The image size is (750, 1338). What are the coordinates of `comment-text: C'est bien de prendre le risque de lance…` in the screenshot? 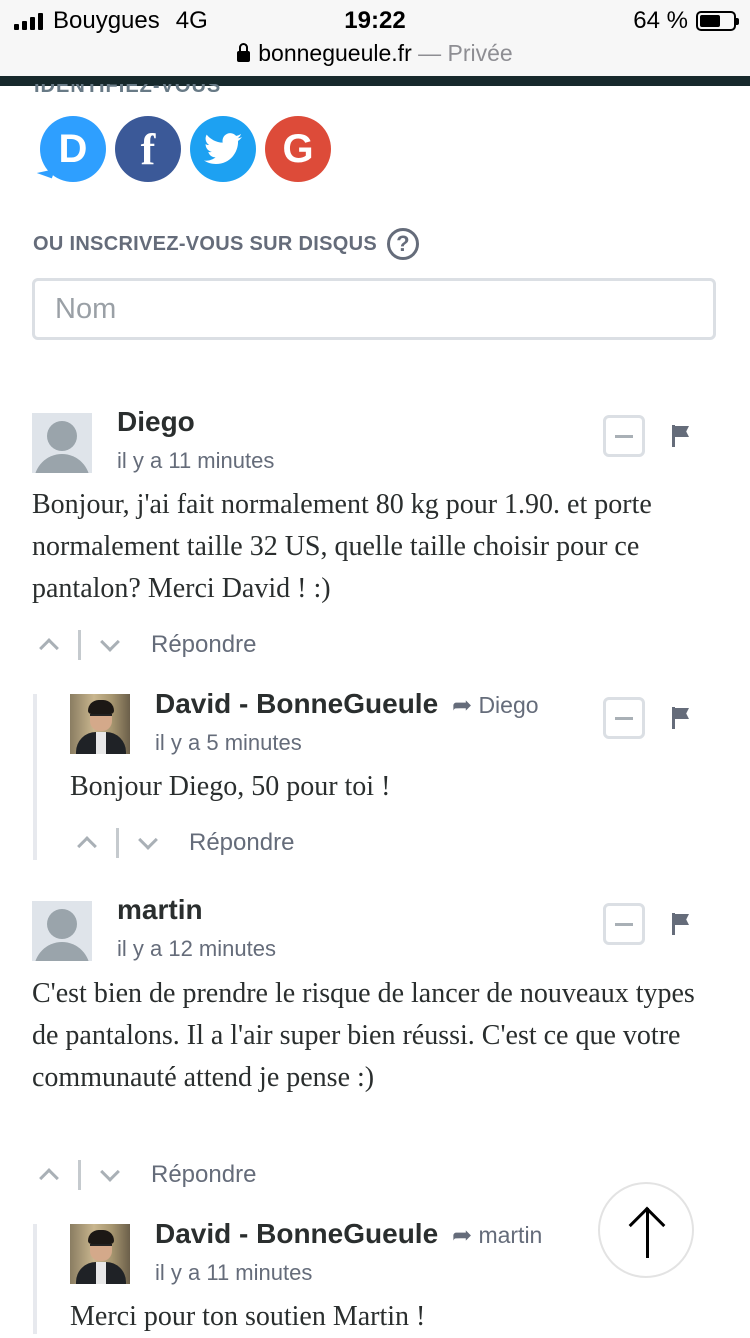 It's located at (363, 1035).